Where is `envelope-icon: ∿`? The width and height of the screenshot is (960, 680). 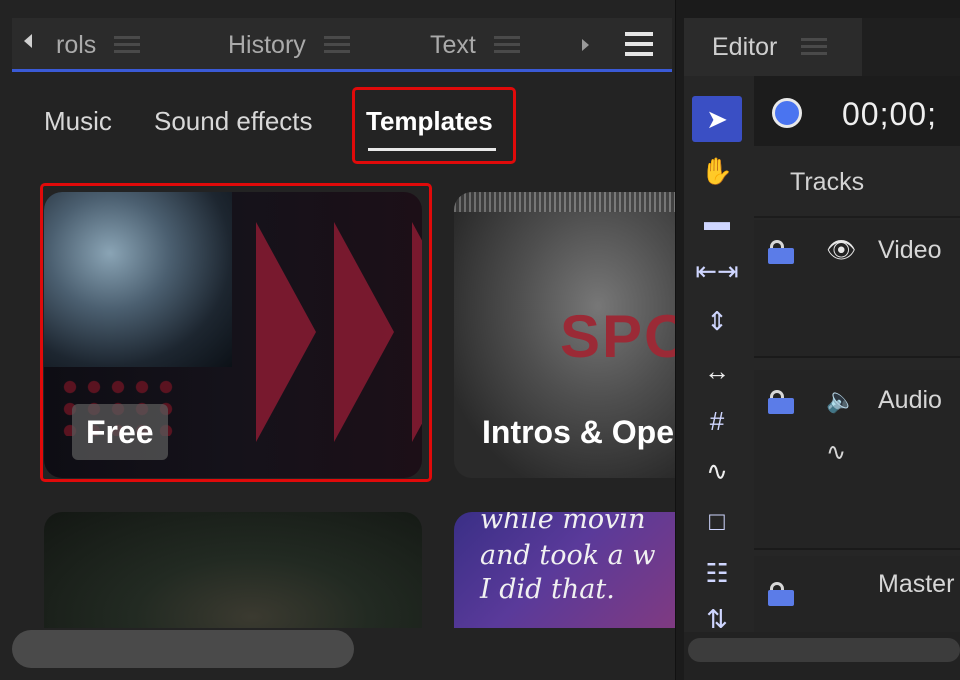
envelope-icon: ∿ is located at coordinates (717, 471).